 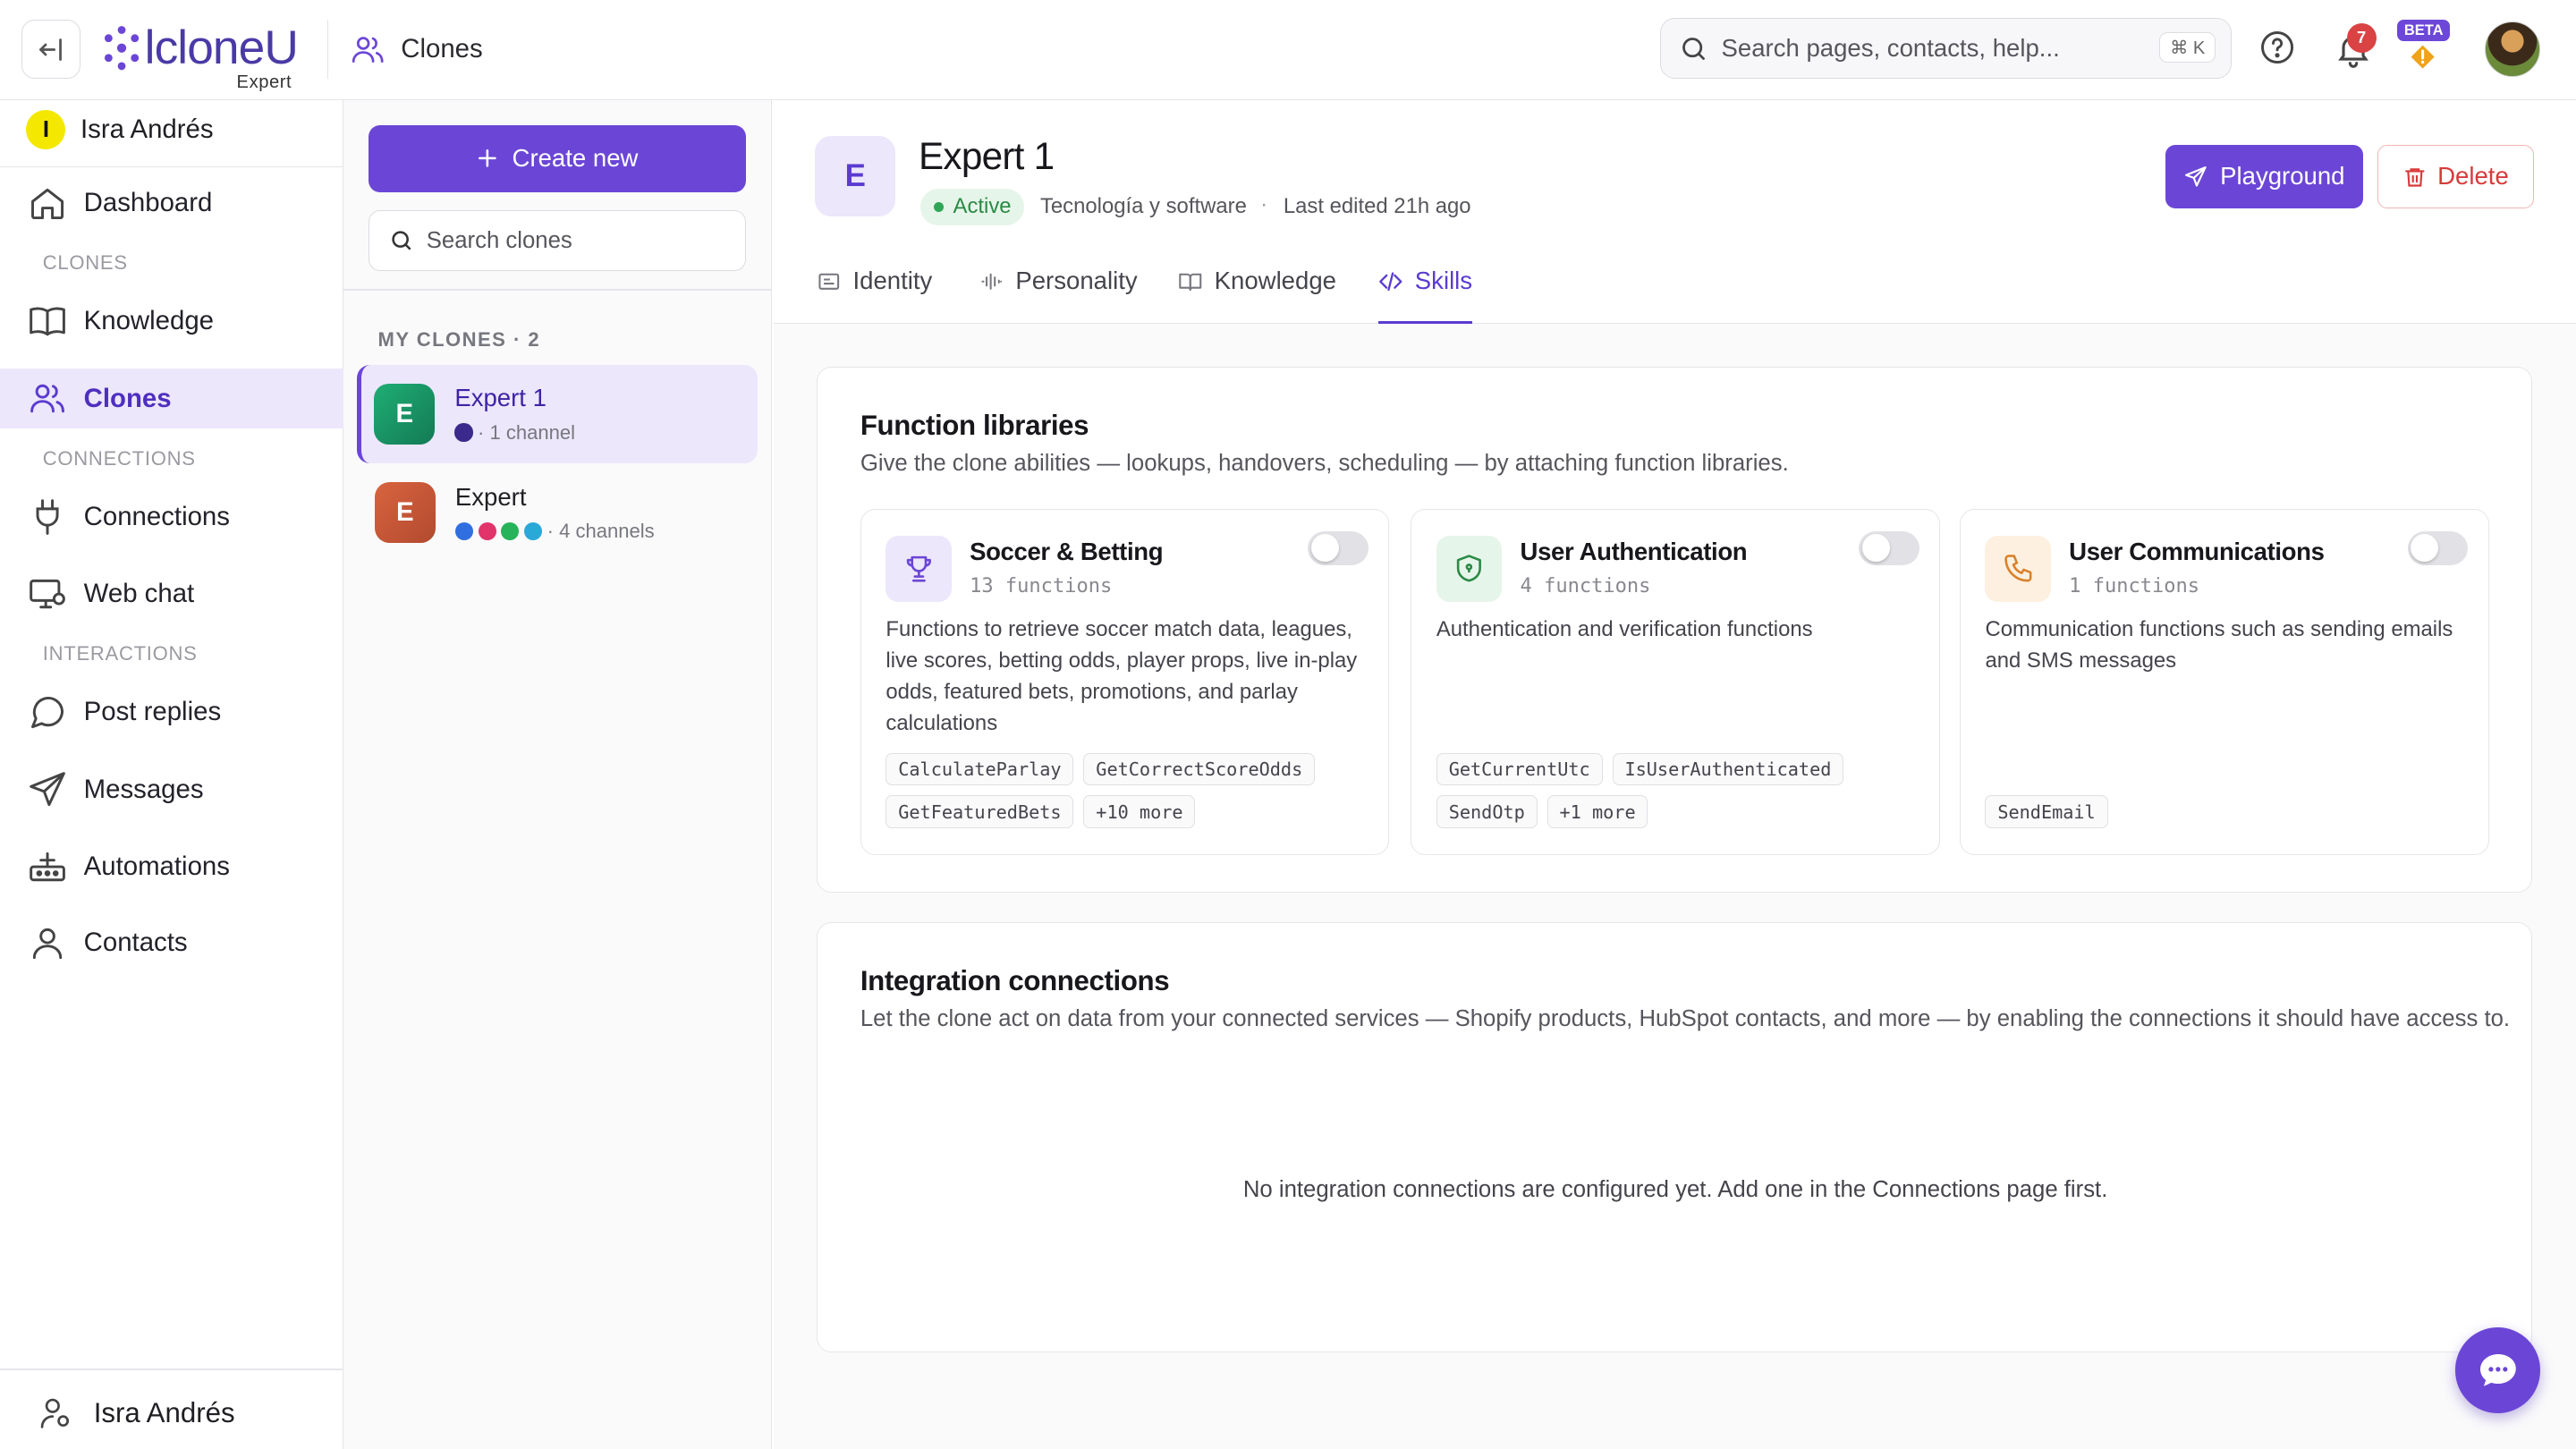 I want to click on sidebar-item-messages: Messages, so click(x=171, y=789).